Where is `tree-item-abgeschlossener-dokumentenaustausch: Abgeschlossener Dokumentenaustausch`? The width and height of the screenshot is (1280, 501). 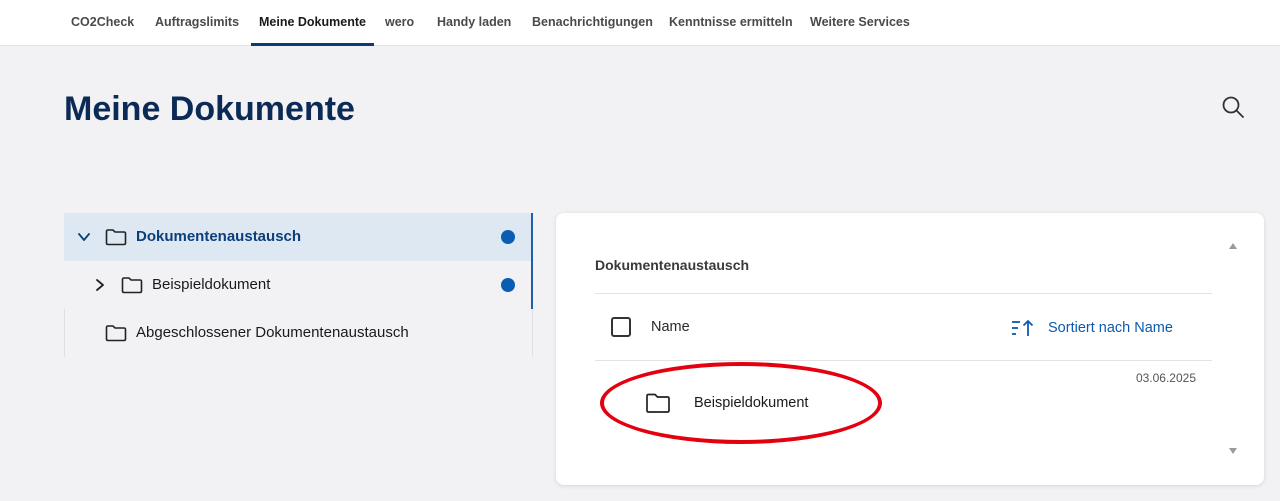 tree-item-abgeschlossener-dokumentenaustausch: Abgeschlossener Dokumentenaustausch is located at coordinates (298, 333).